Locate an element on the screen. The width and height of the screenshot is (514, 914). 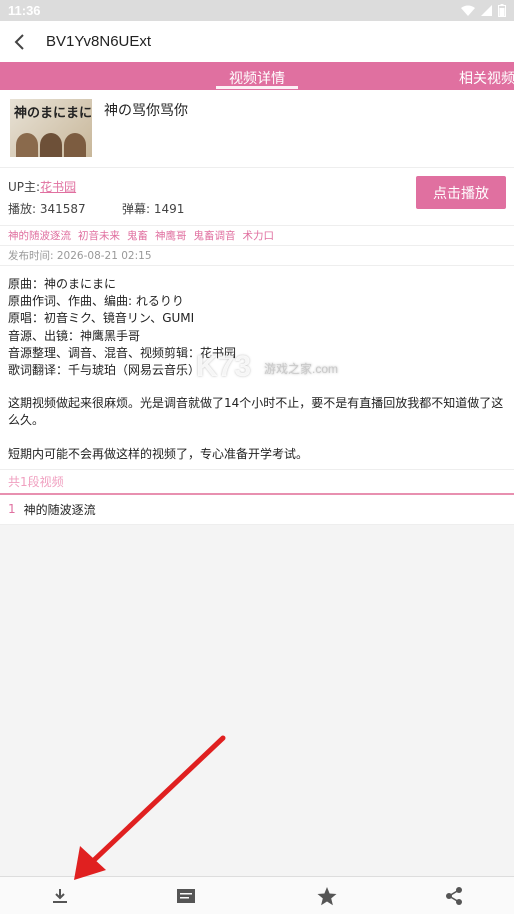
uploader-name-link: 花书园 is located at coordinates (58, 187).